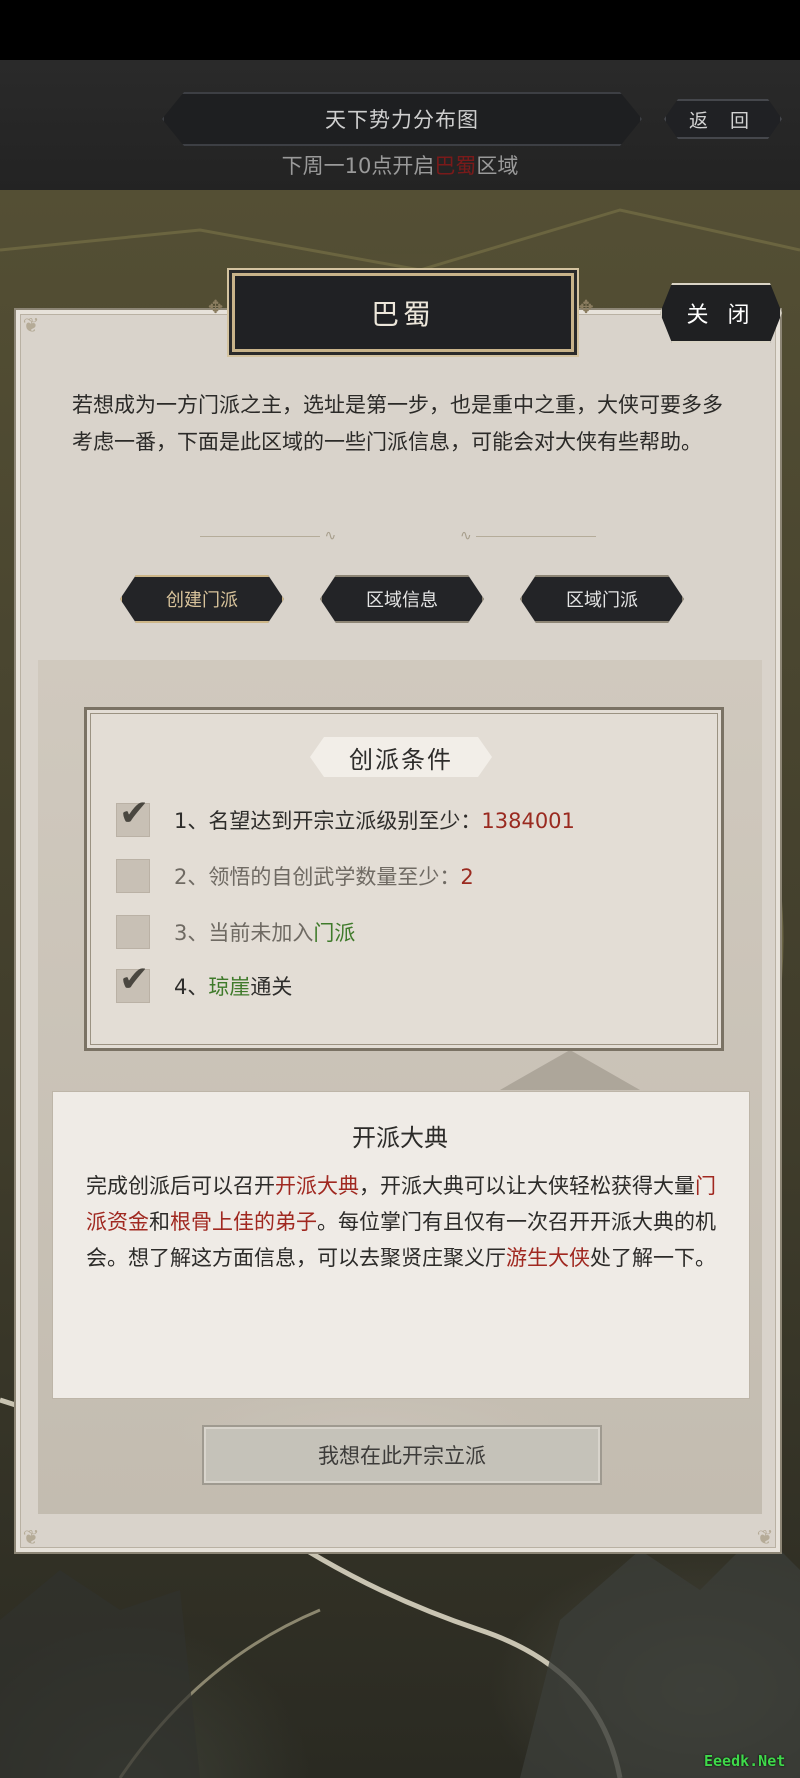 Image resolution: width=800 pixels, height=1778 pixels. Describe the element at coordinates (265, 933) in the screenshot. I see `condition-text: 3、当前未加入门派` at that location.